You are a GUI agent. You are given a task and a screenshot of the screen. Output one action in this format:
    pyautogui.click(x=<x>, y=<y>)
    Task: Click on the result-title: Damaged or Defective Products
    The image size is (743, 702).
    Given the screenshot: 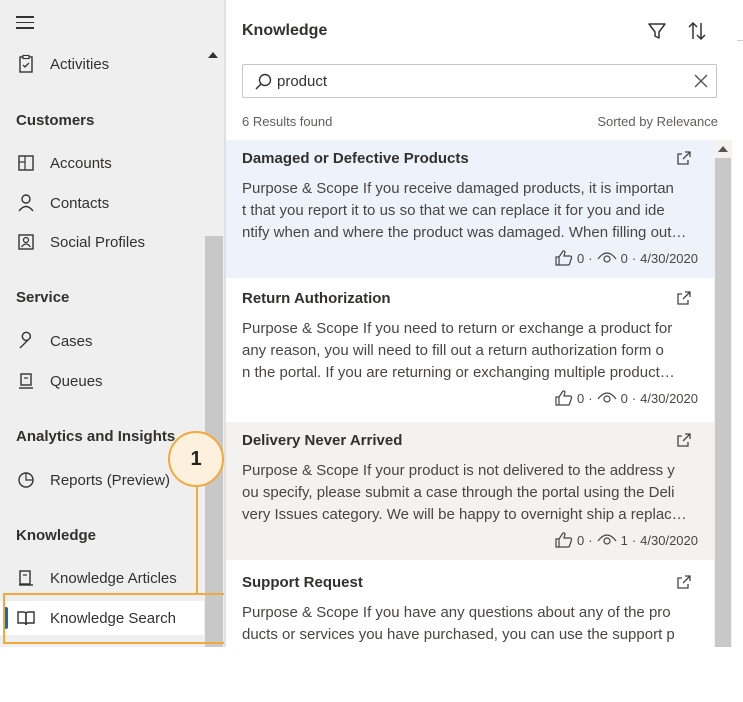 What is the action you would take?
    pyautogui.click(x=355, y=158)
    